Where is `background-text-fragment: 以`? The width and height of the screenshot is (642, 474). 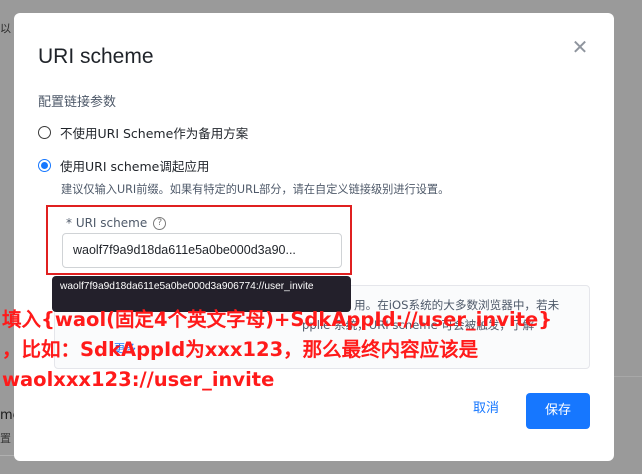
background-text-fragment: 以 is located at coordinates (5, 28).